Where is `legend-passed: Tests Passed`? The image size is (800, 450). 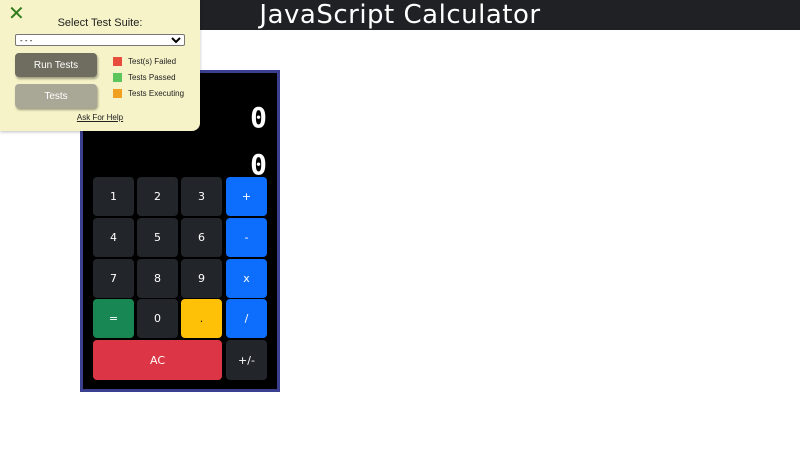 legend-passed: Tests Passed is located at coordinates (144, 77).